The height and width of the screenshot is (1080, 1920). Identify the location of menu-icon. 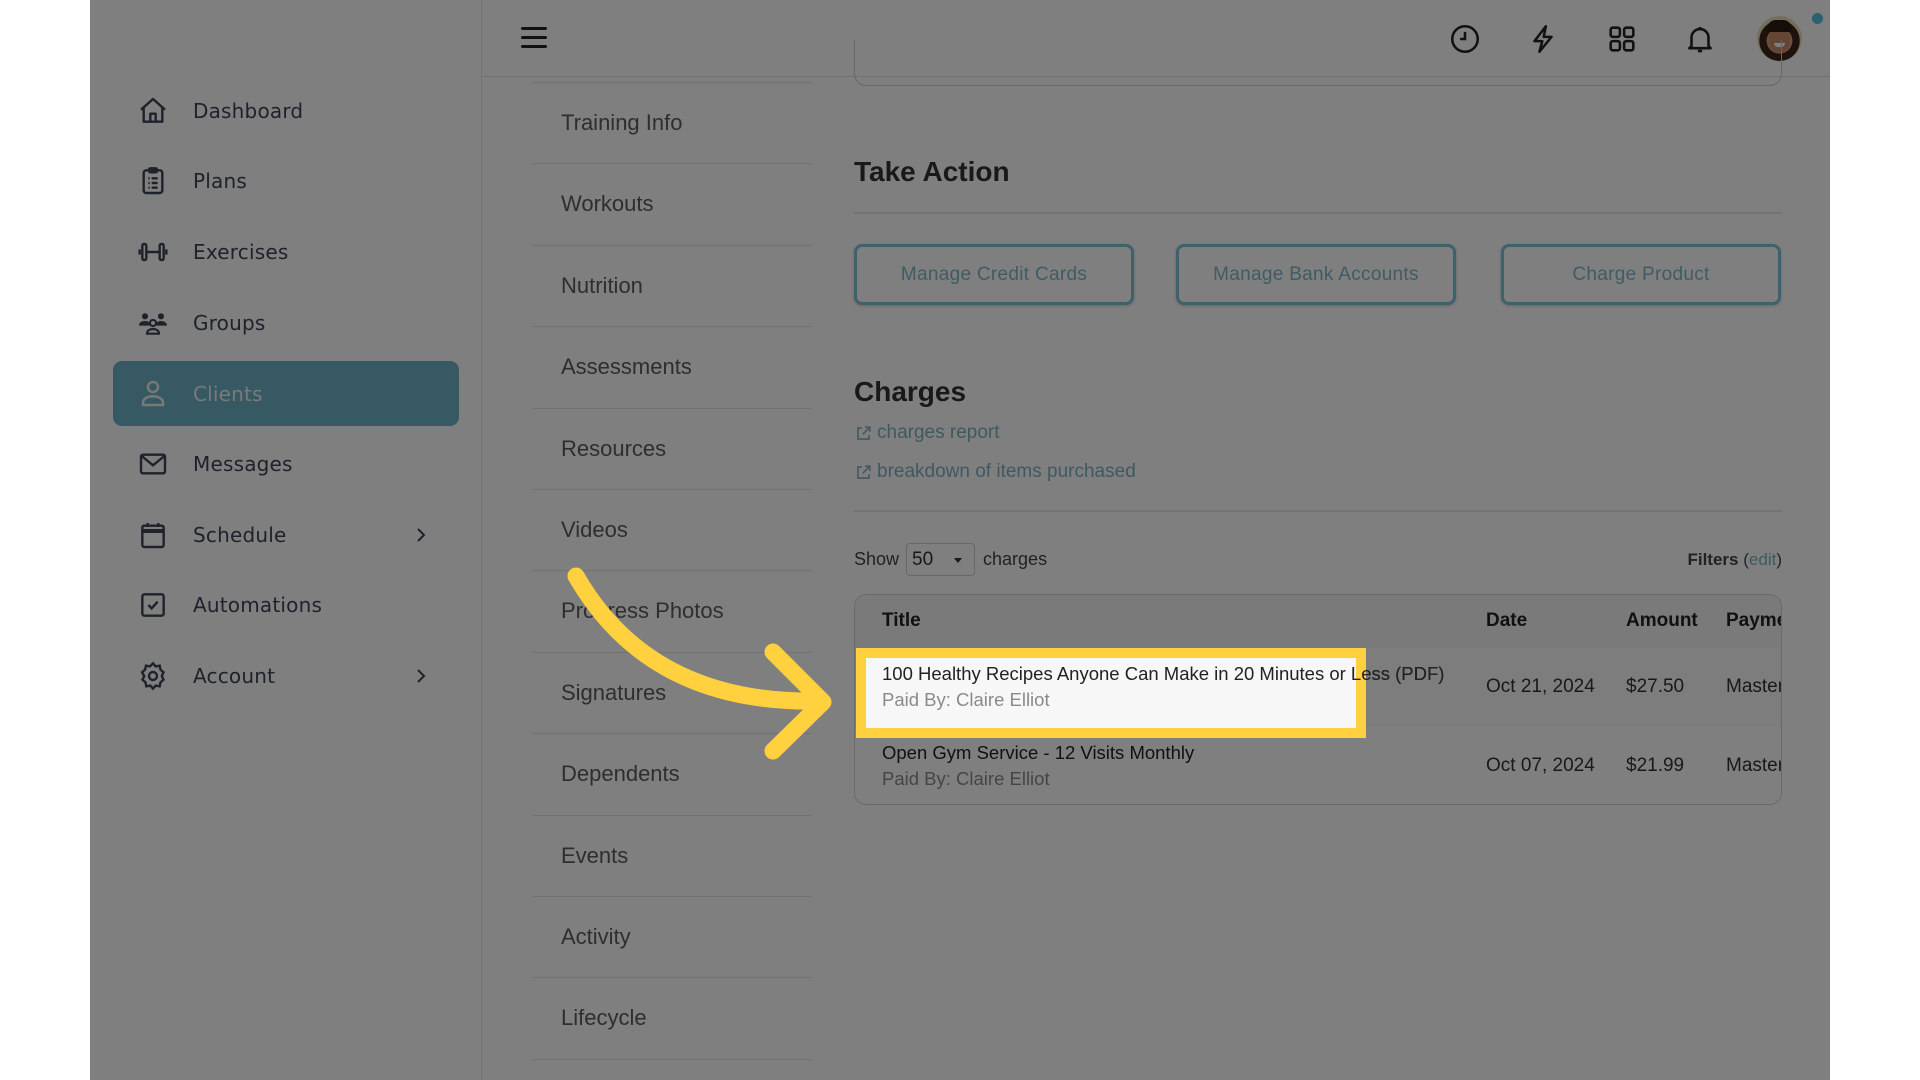
(534, 38).